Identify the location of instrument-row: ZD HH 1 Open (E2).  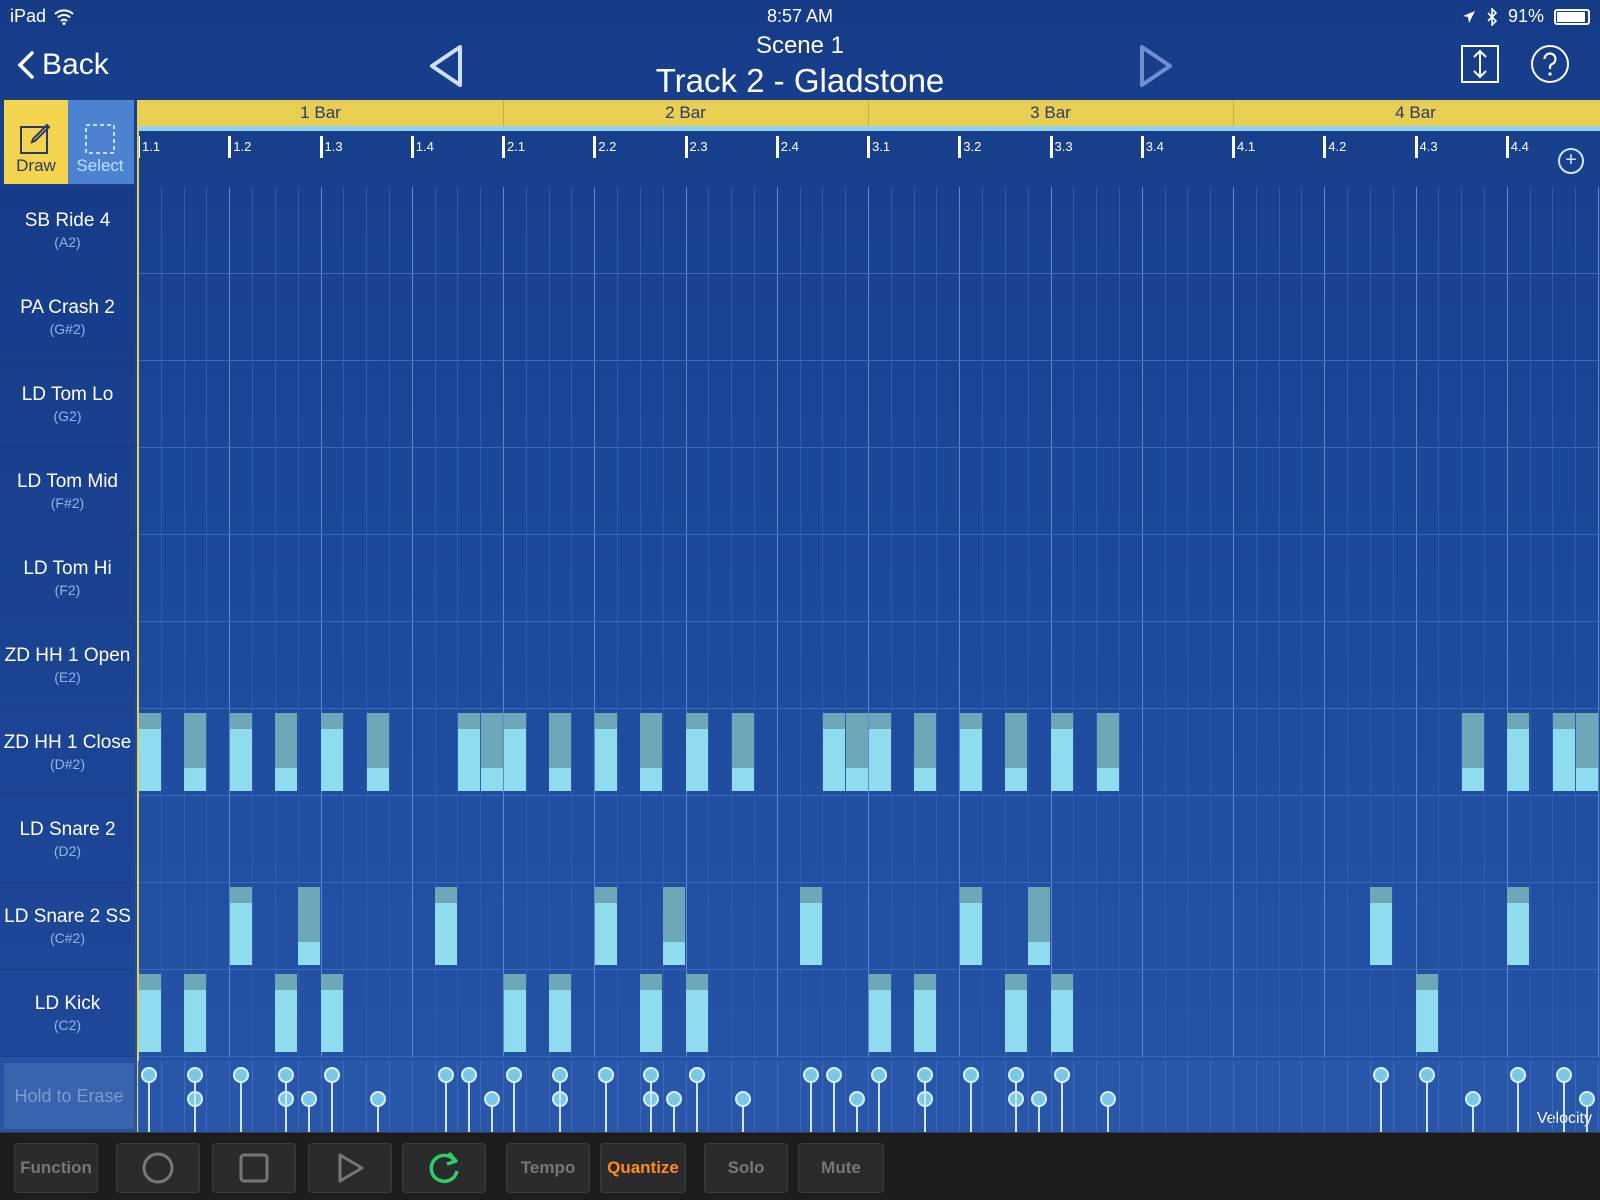
(67, 665).